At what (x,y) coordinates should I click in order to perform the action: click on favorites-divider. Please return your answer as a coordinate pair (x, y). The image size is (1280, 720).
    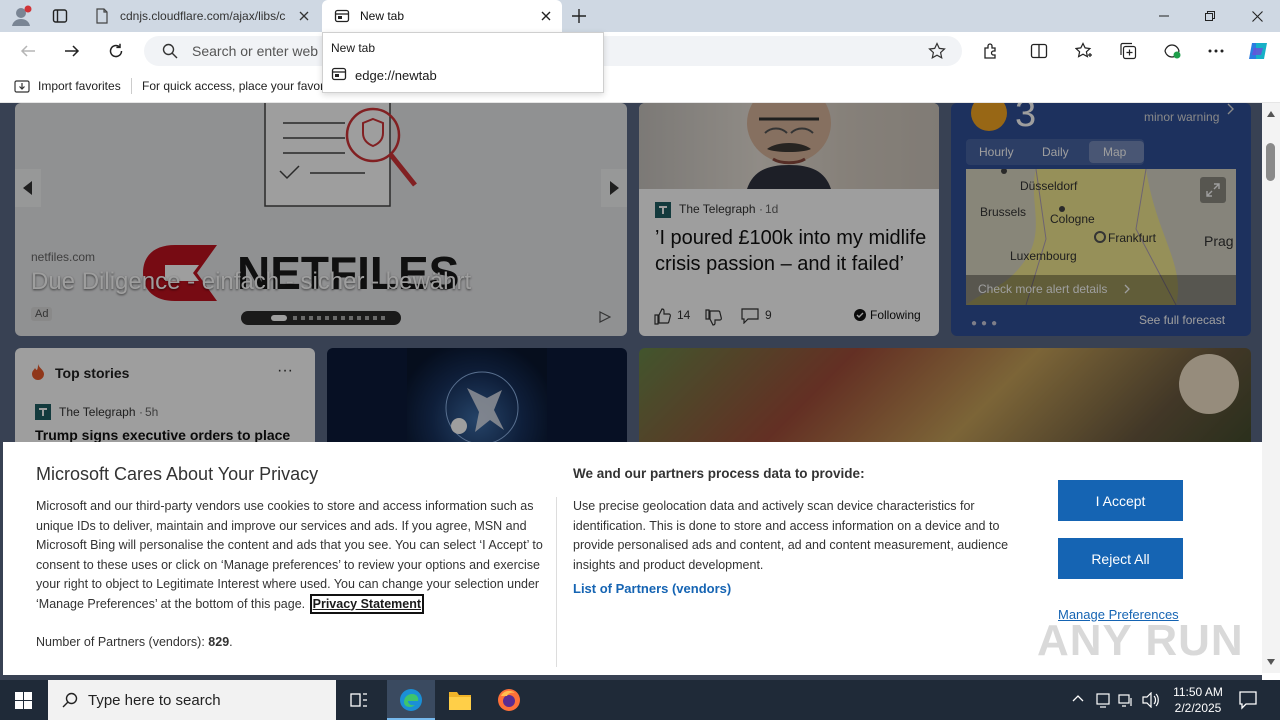
    Looking at the image, I should click on (131, 86).